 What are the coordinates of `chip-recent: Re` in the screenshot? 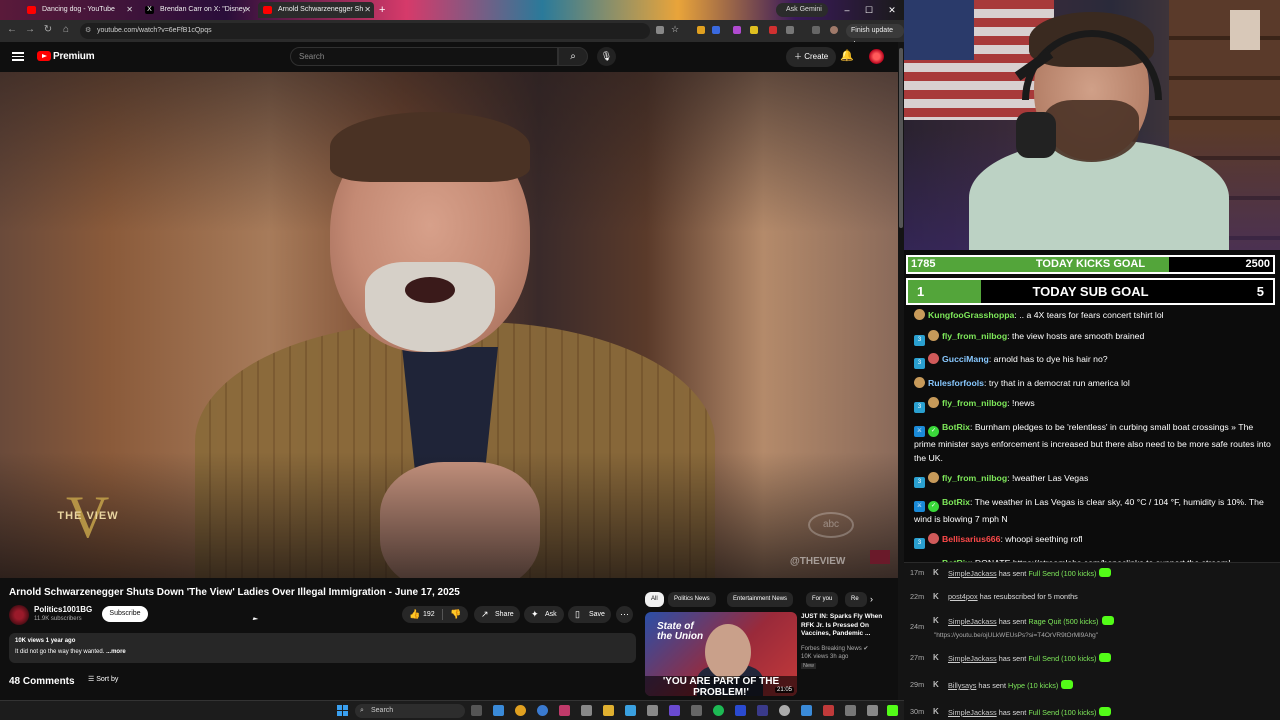 It's located at (856, 599).